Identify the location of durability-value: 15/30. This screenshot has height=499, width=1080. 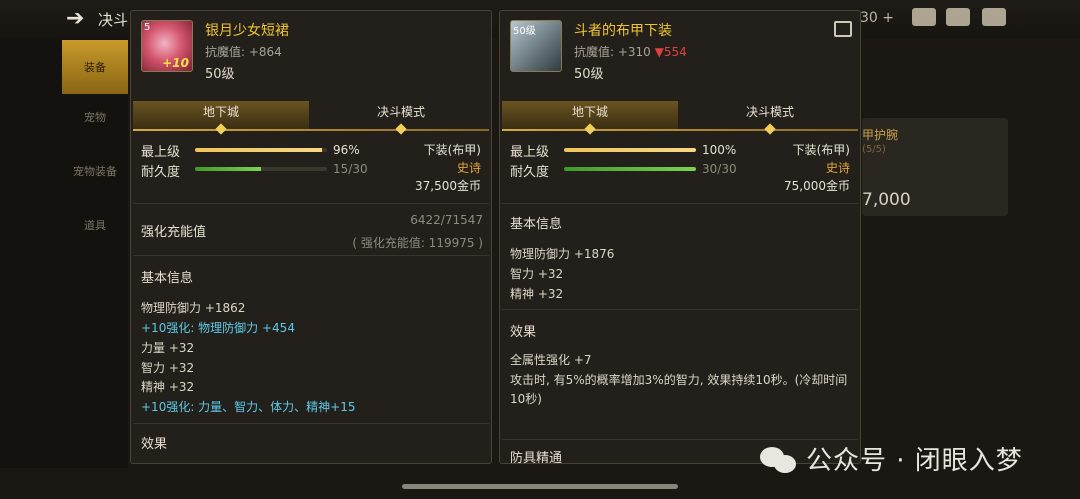
(350, 169).